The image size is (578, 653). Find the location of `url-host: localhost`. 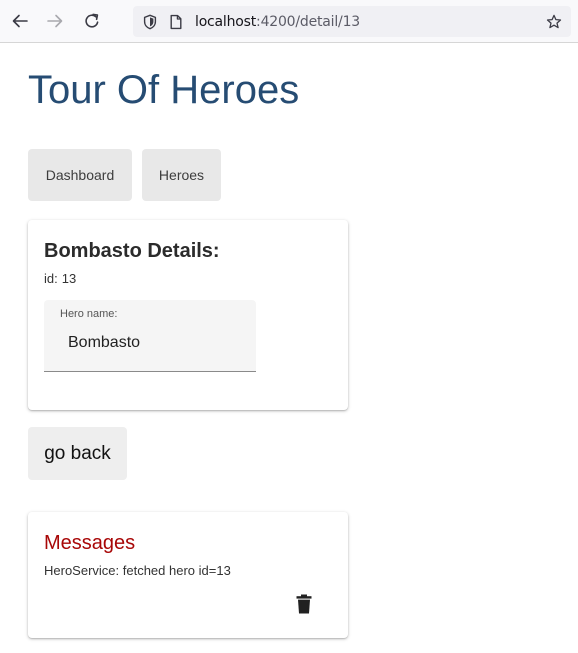

url-host: localhost is located at coordinates (226, 22).